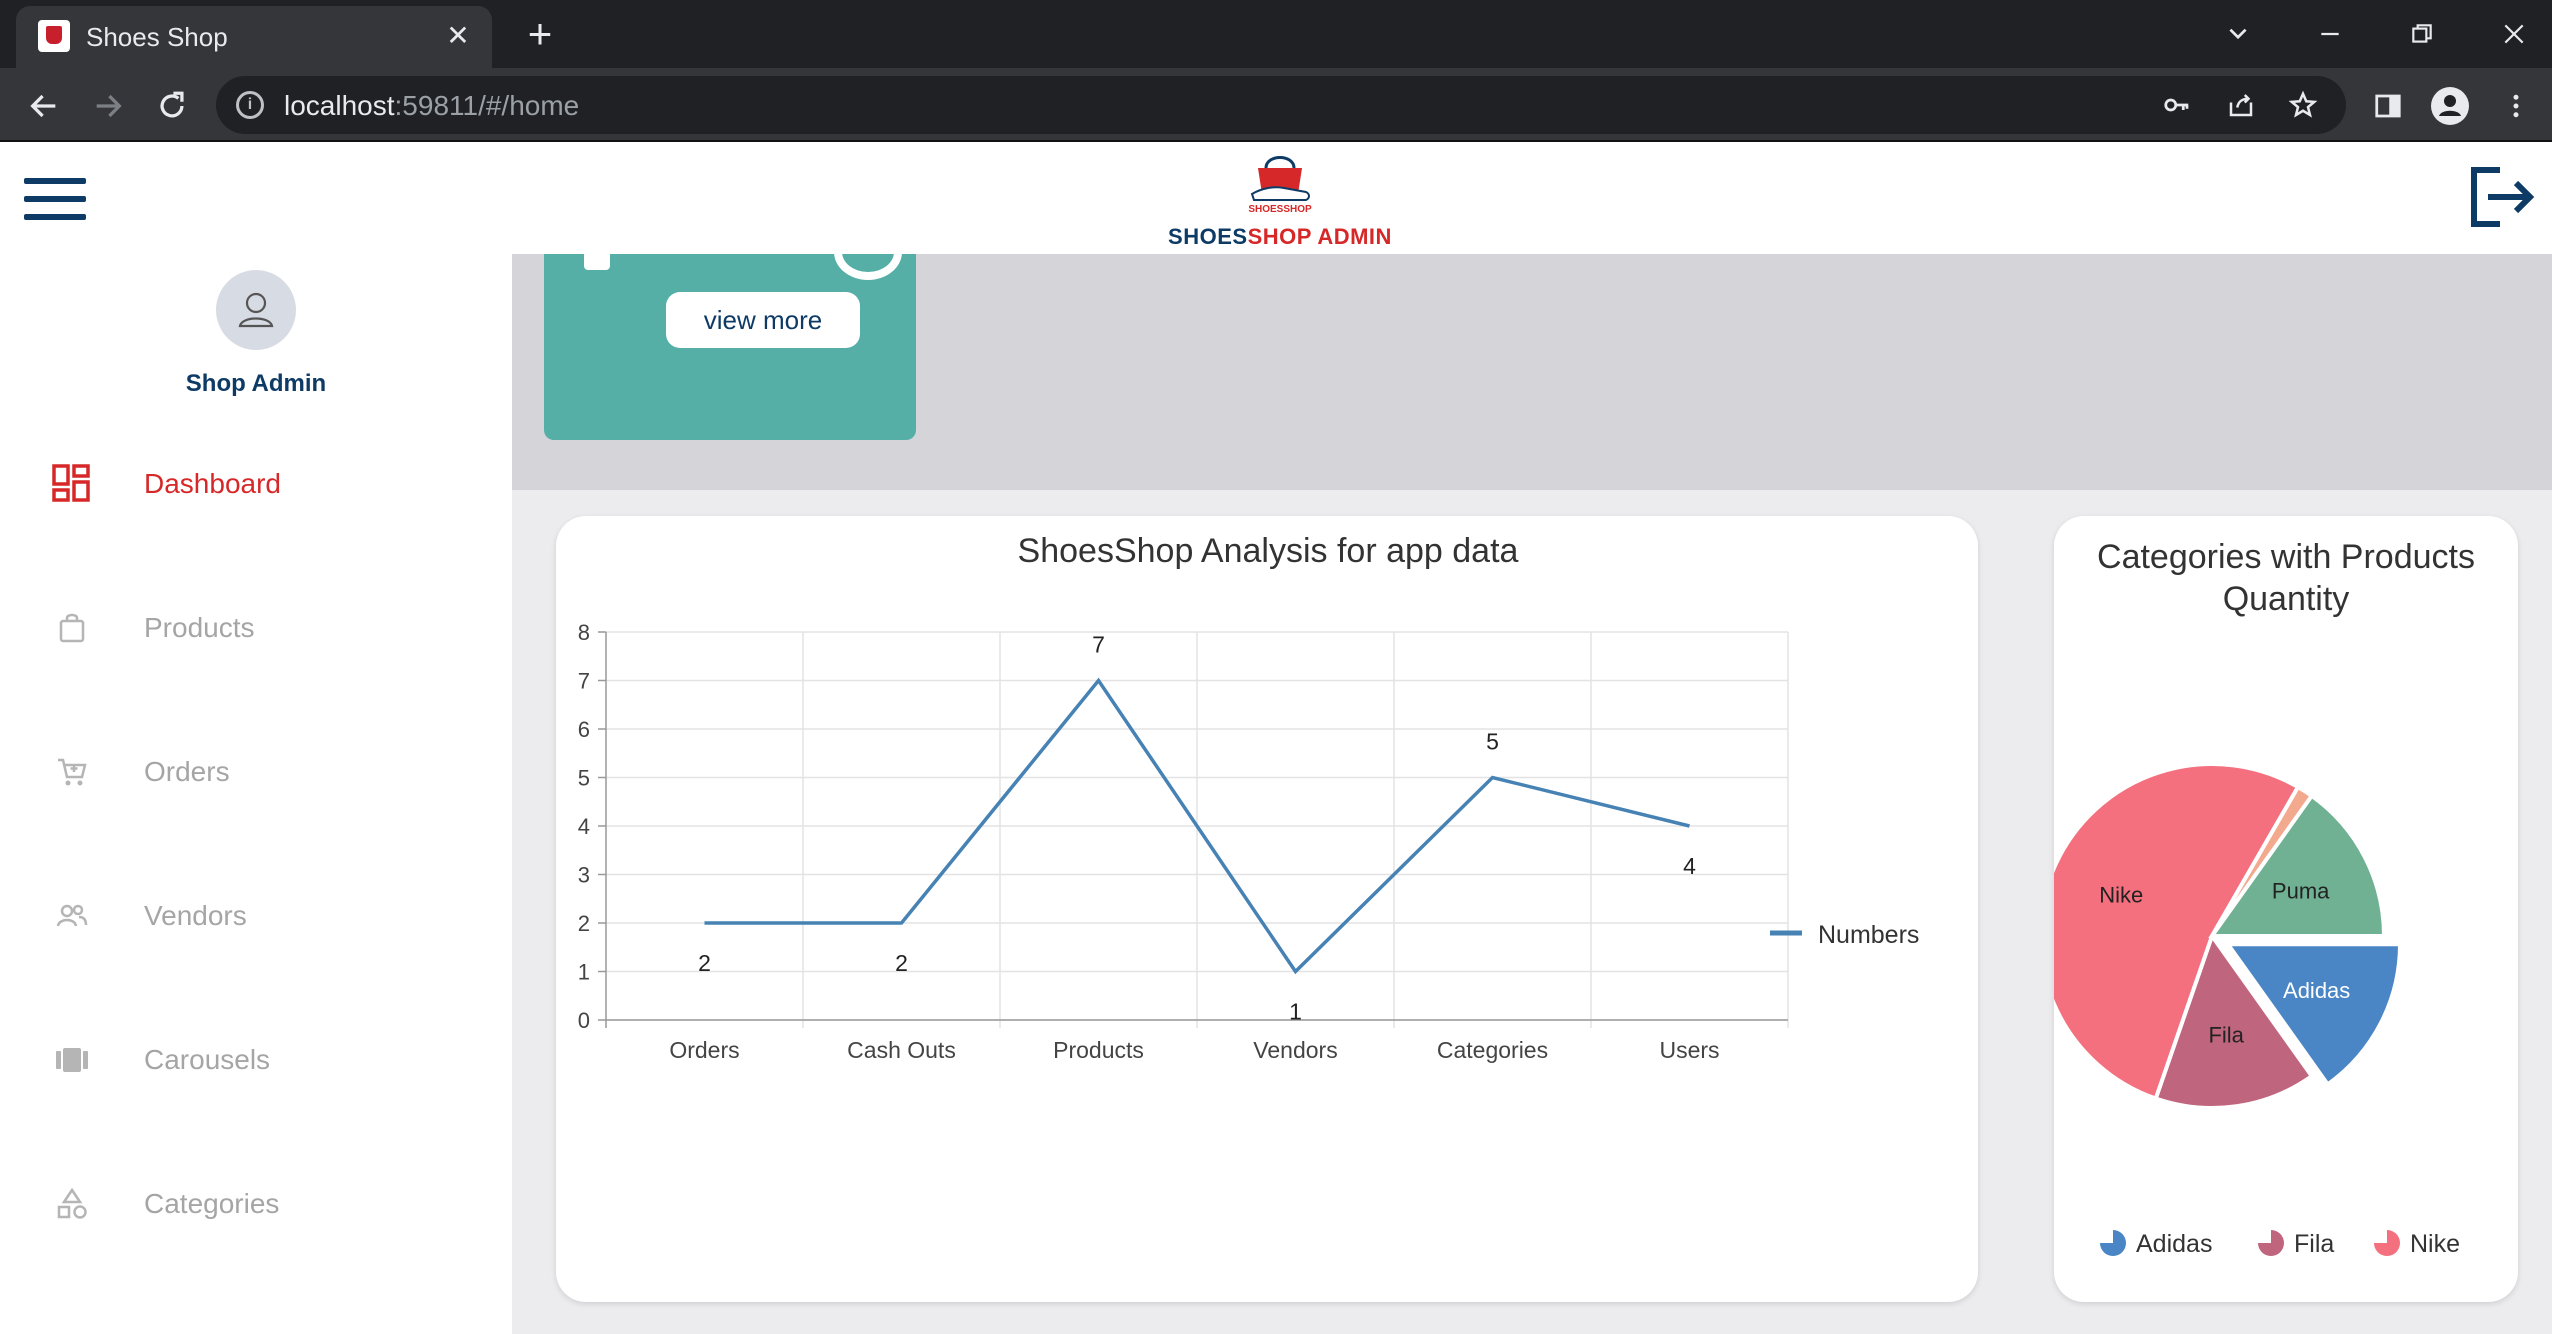 This screenshot has height=1334, width=2552. Describe the element at coordinates (1281, 105) in the screenshot. I see `url-input: i localhost:59811/#/home` at that location.